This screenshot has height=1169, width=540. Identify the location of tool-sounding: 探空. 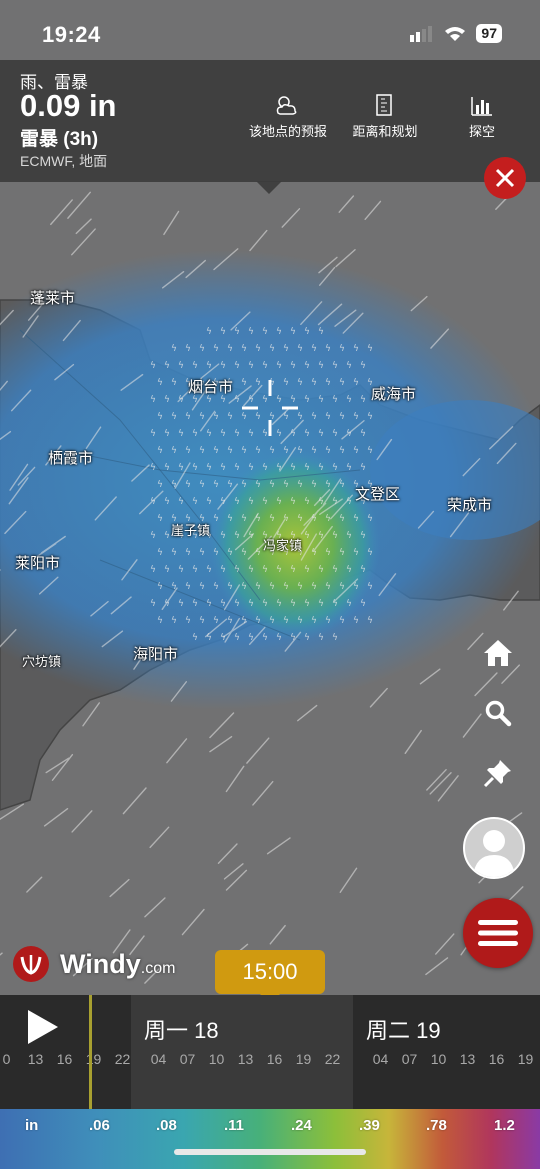
(482, 116).